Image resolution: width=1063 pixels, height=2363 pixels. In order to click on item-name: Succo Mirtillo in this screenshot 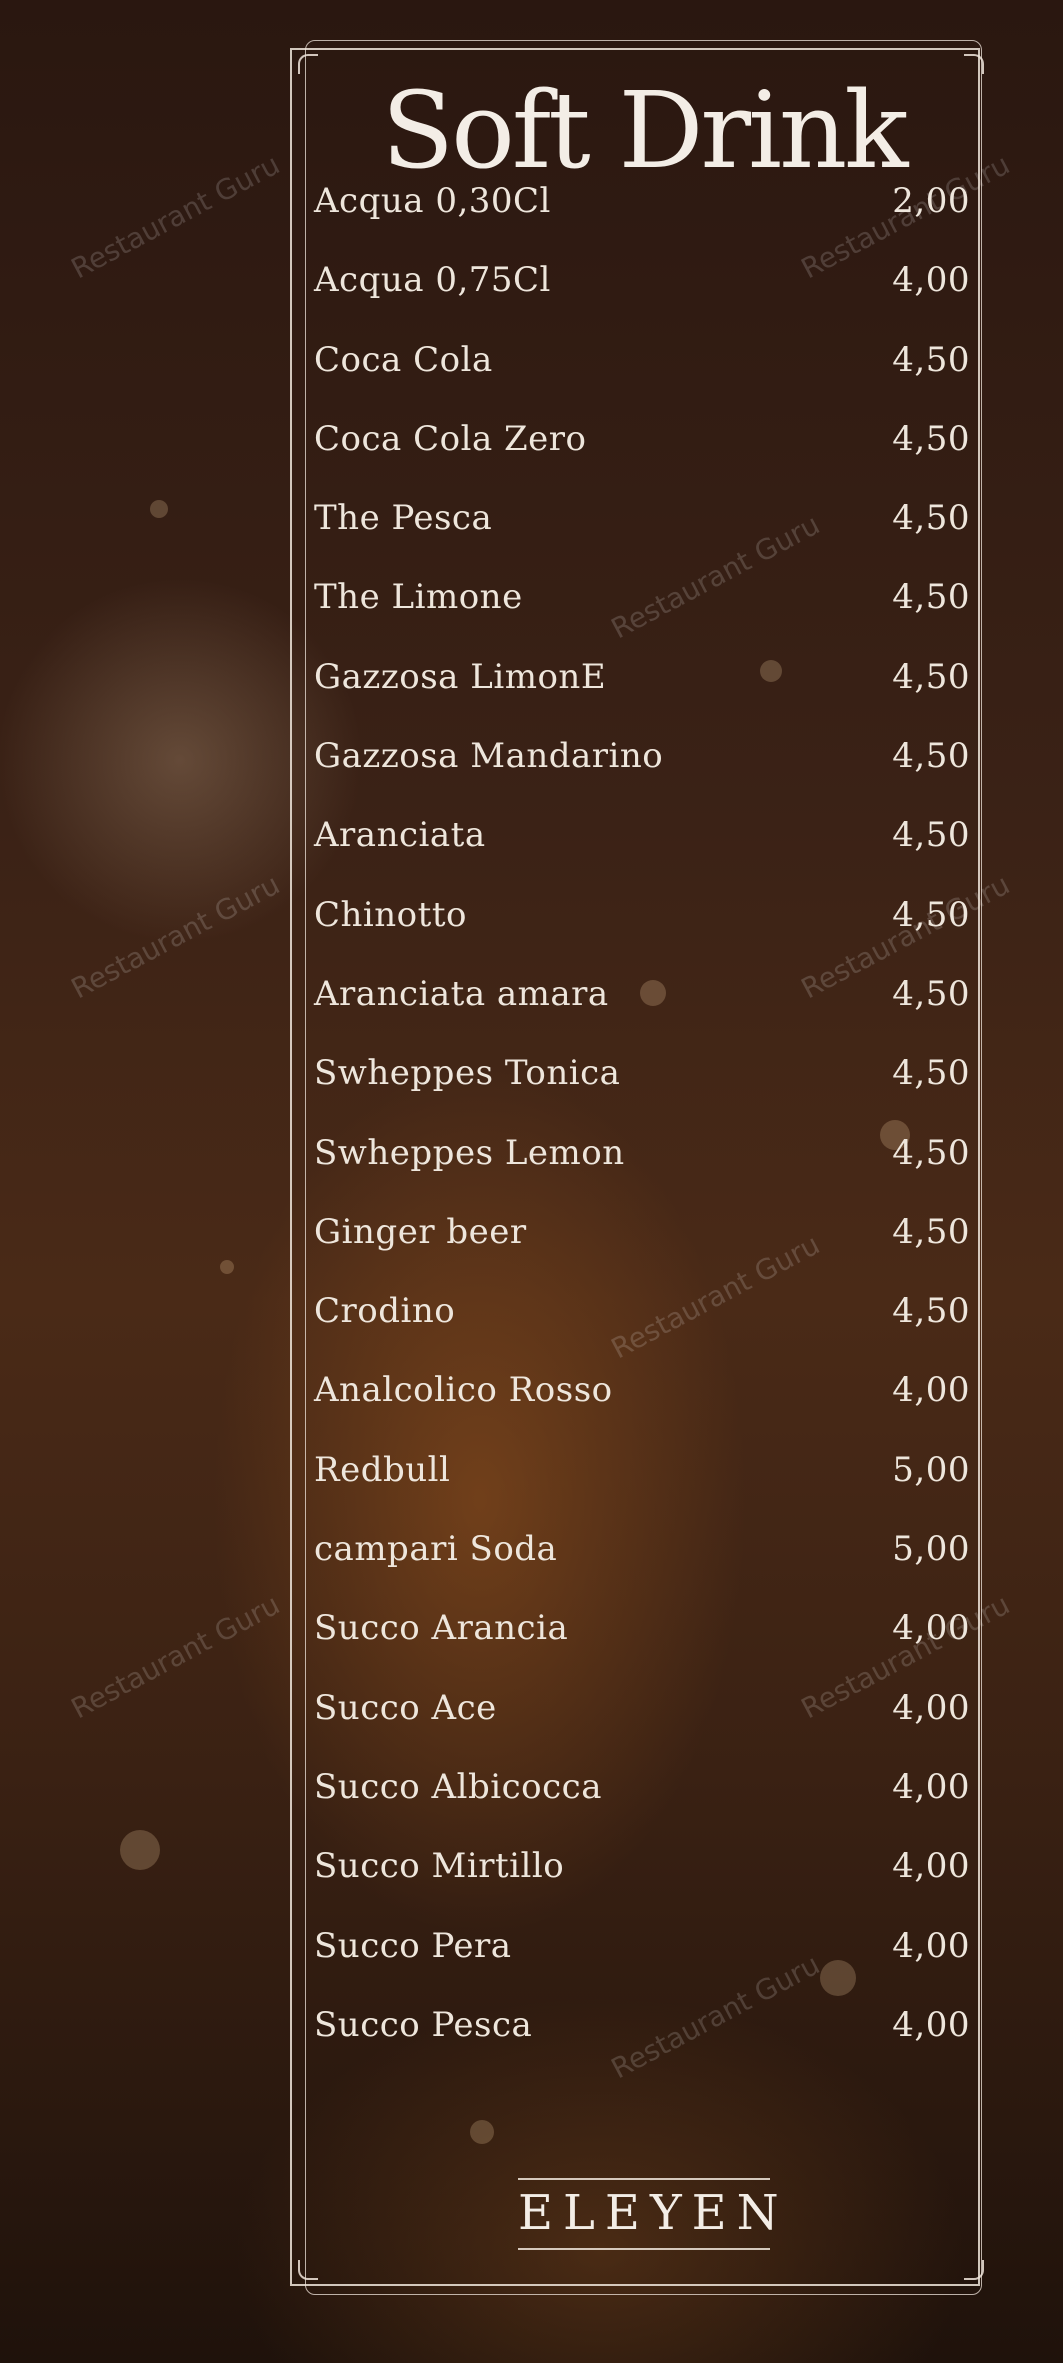, I will do `click(439, 1866)`.